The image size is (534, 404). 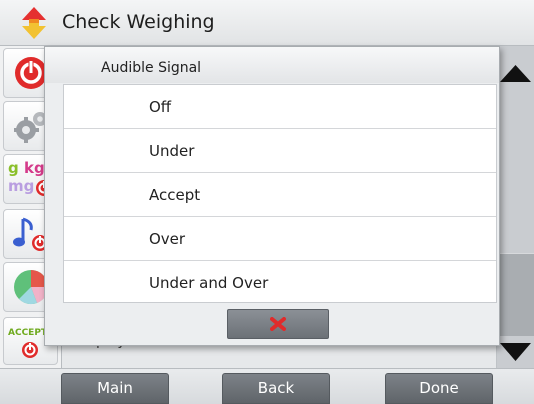 I want to click on close-icon, so click(x=278, y=324).